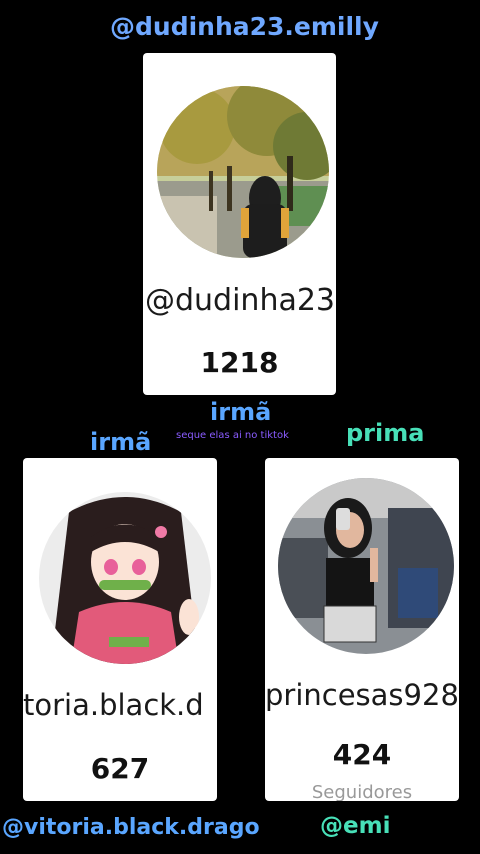  I want to click on center-tag-irma: irmã, so click(241, 412).